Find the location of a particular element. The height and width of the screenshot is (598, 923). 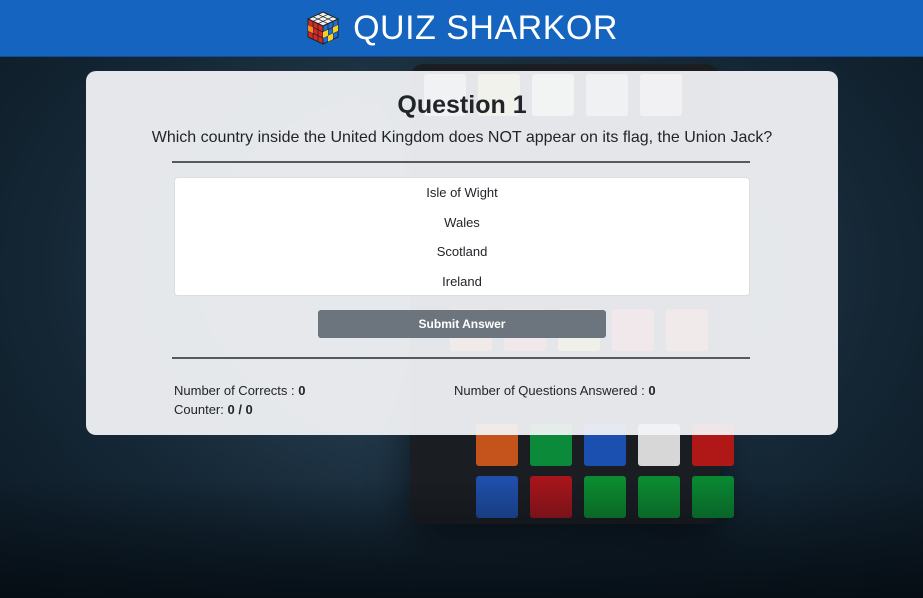

app-header: QUIZ SHARKOR is located at coordinates (461, 28).